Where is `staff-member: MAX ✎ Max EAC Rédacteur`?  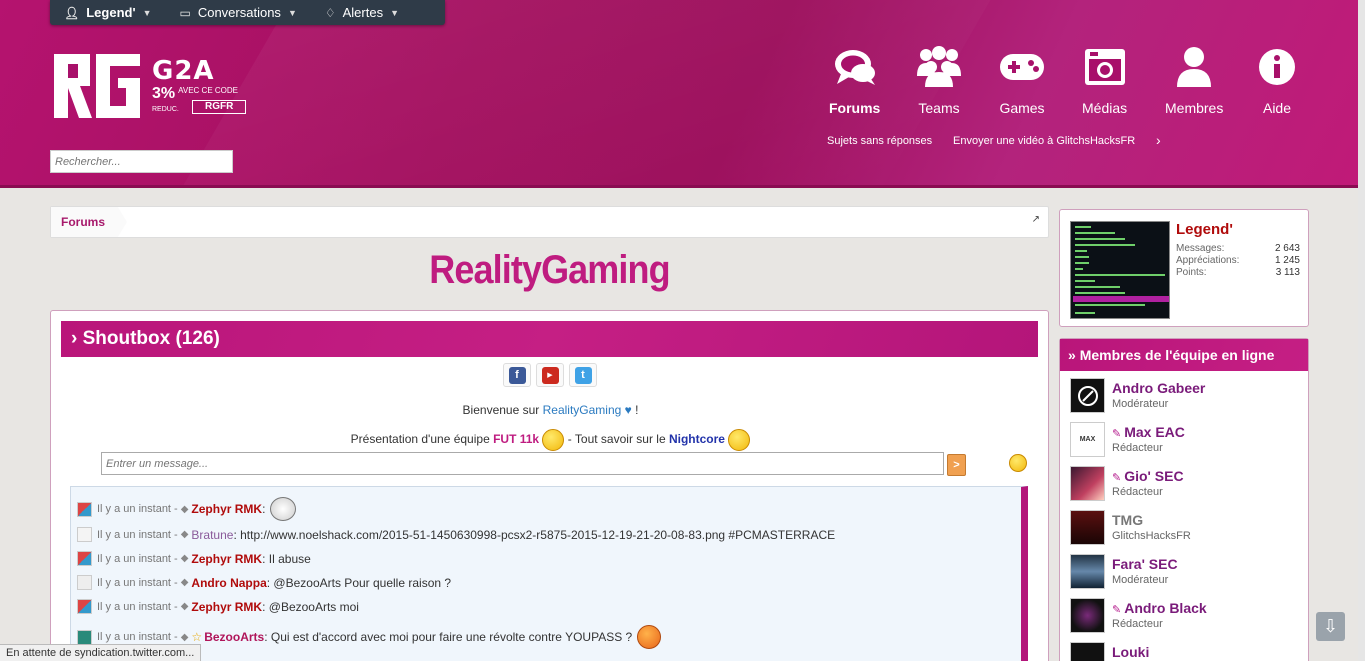
staff-member: MAX ✎ Max EAC Rédacteur is located at coordinates (1187, 442).